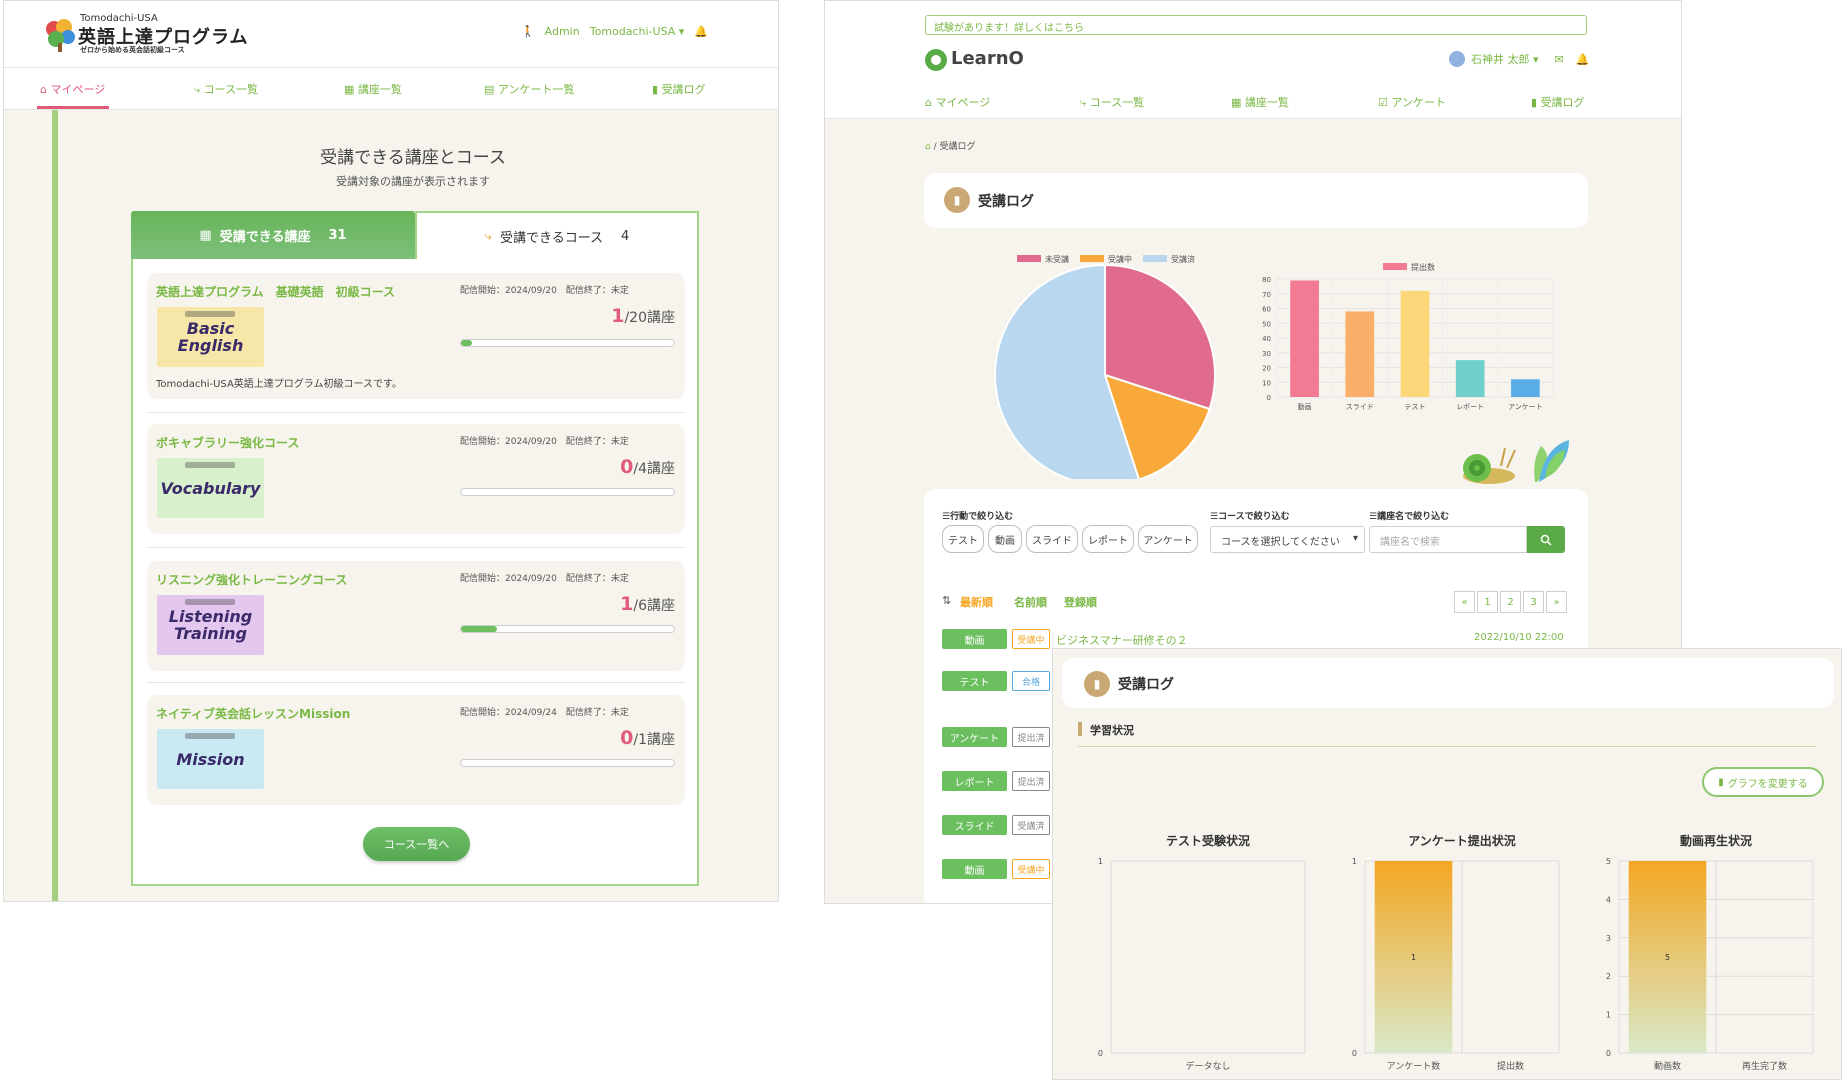 The image size is (1842, 1080). Describe the element at coordinates (1108, 539) in the screenshot. I see `chip-report: レポート` at that location.